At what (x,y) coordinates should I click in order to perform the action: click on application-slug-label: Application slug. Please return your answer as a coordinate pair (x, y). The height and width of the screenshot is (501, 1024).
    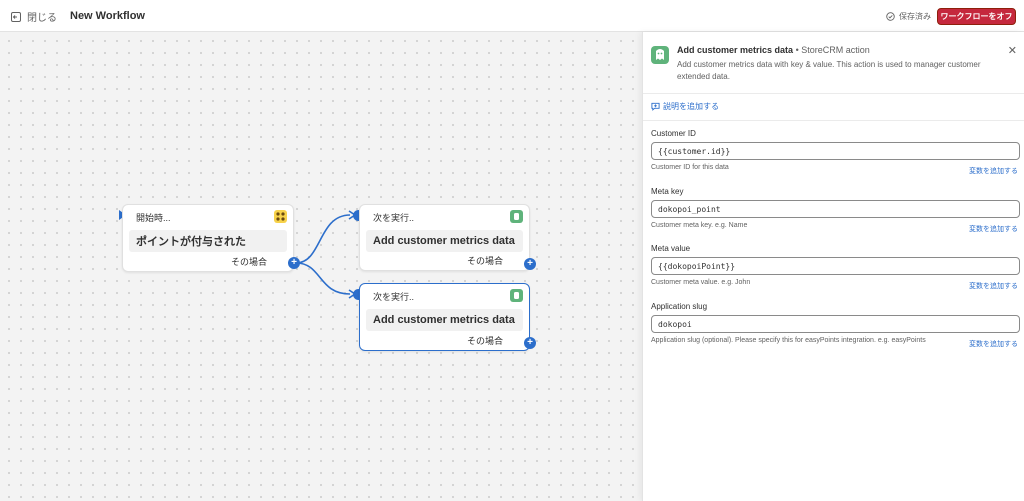
    Looking at the image, I should click on (679, 306).